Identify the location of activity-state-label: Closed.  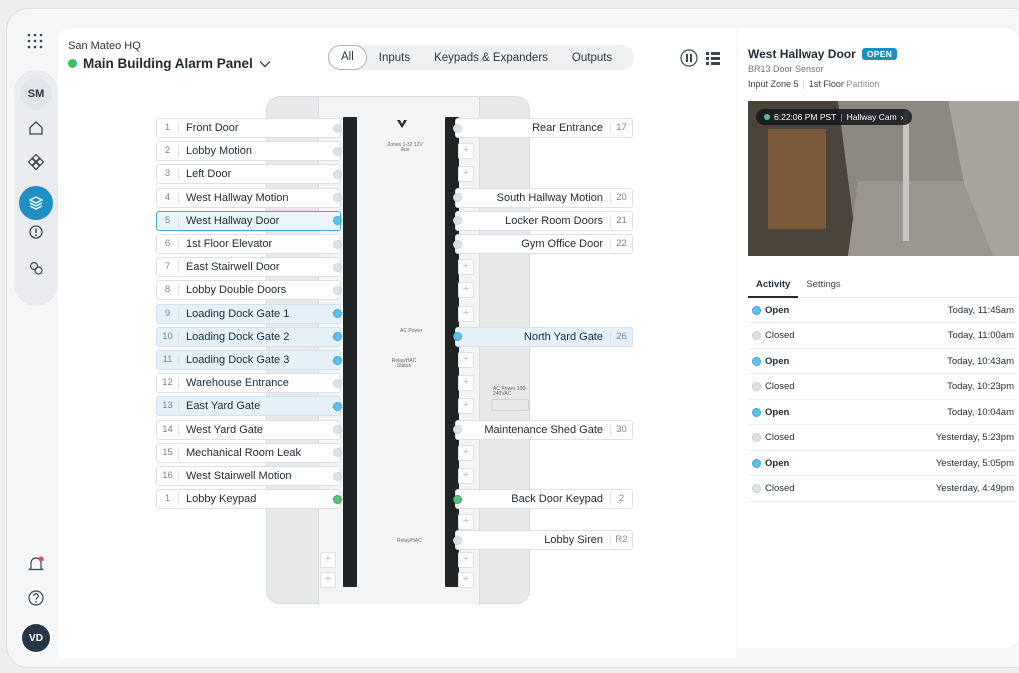
(780, 437).